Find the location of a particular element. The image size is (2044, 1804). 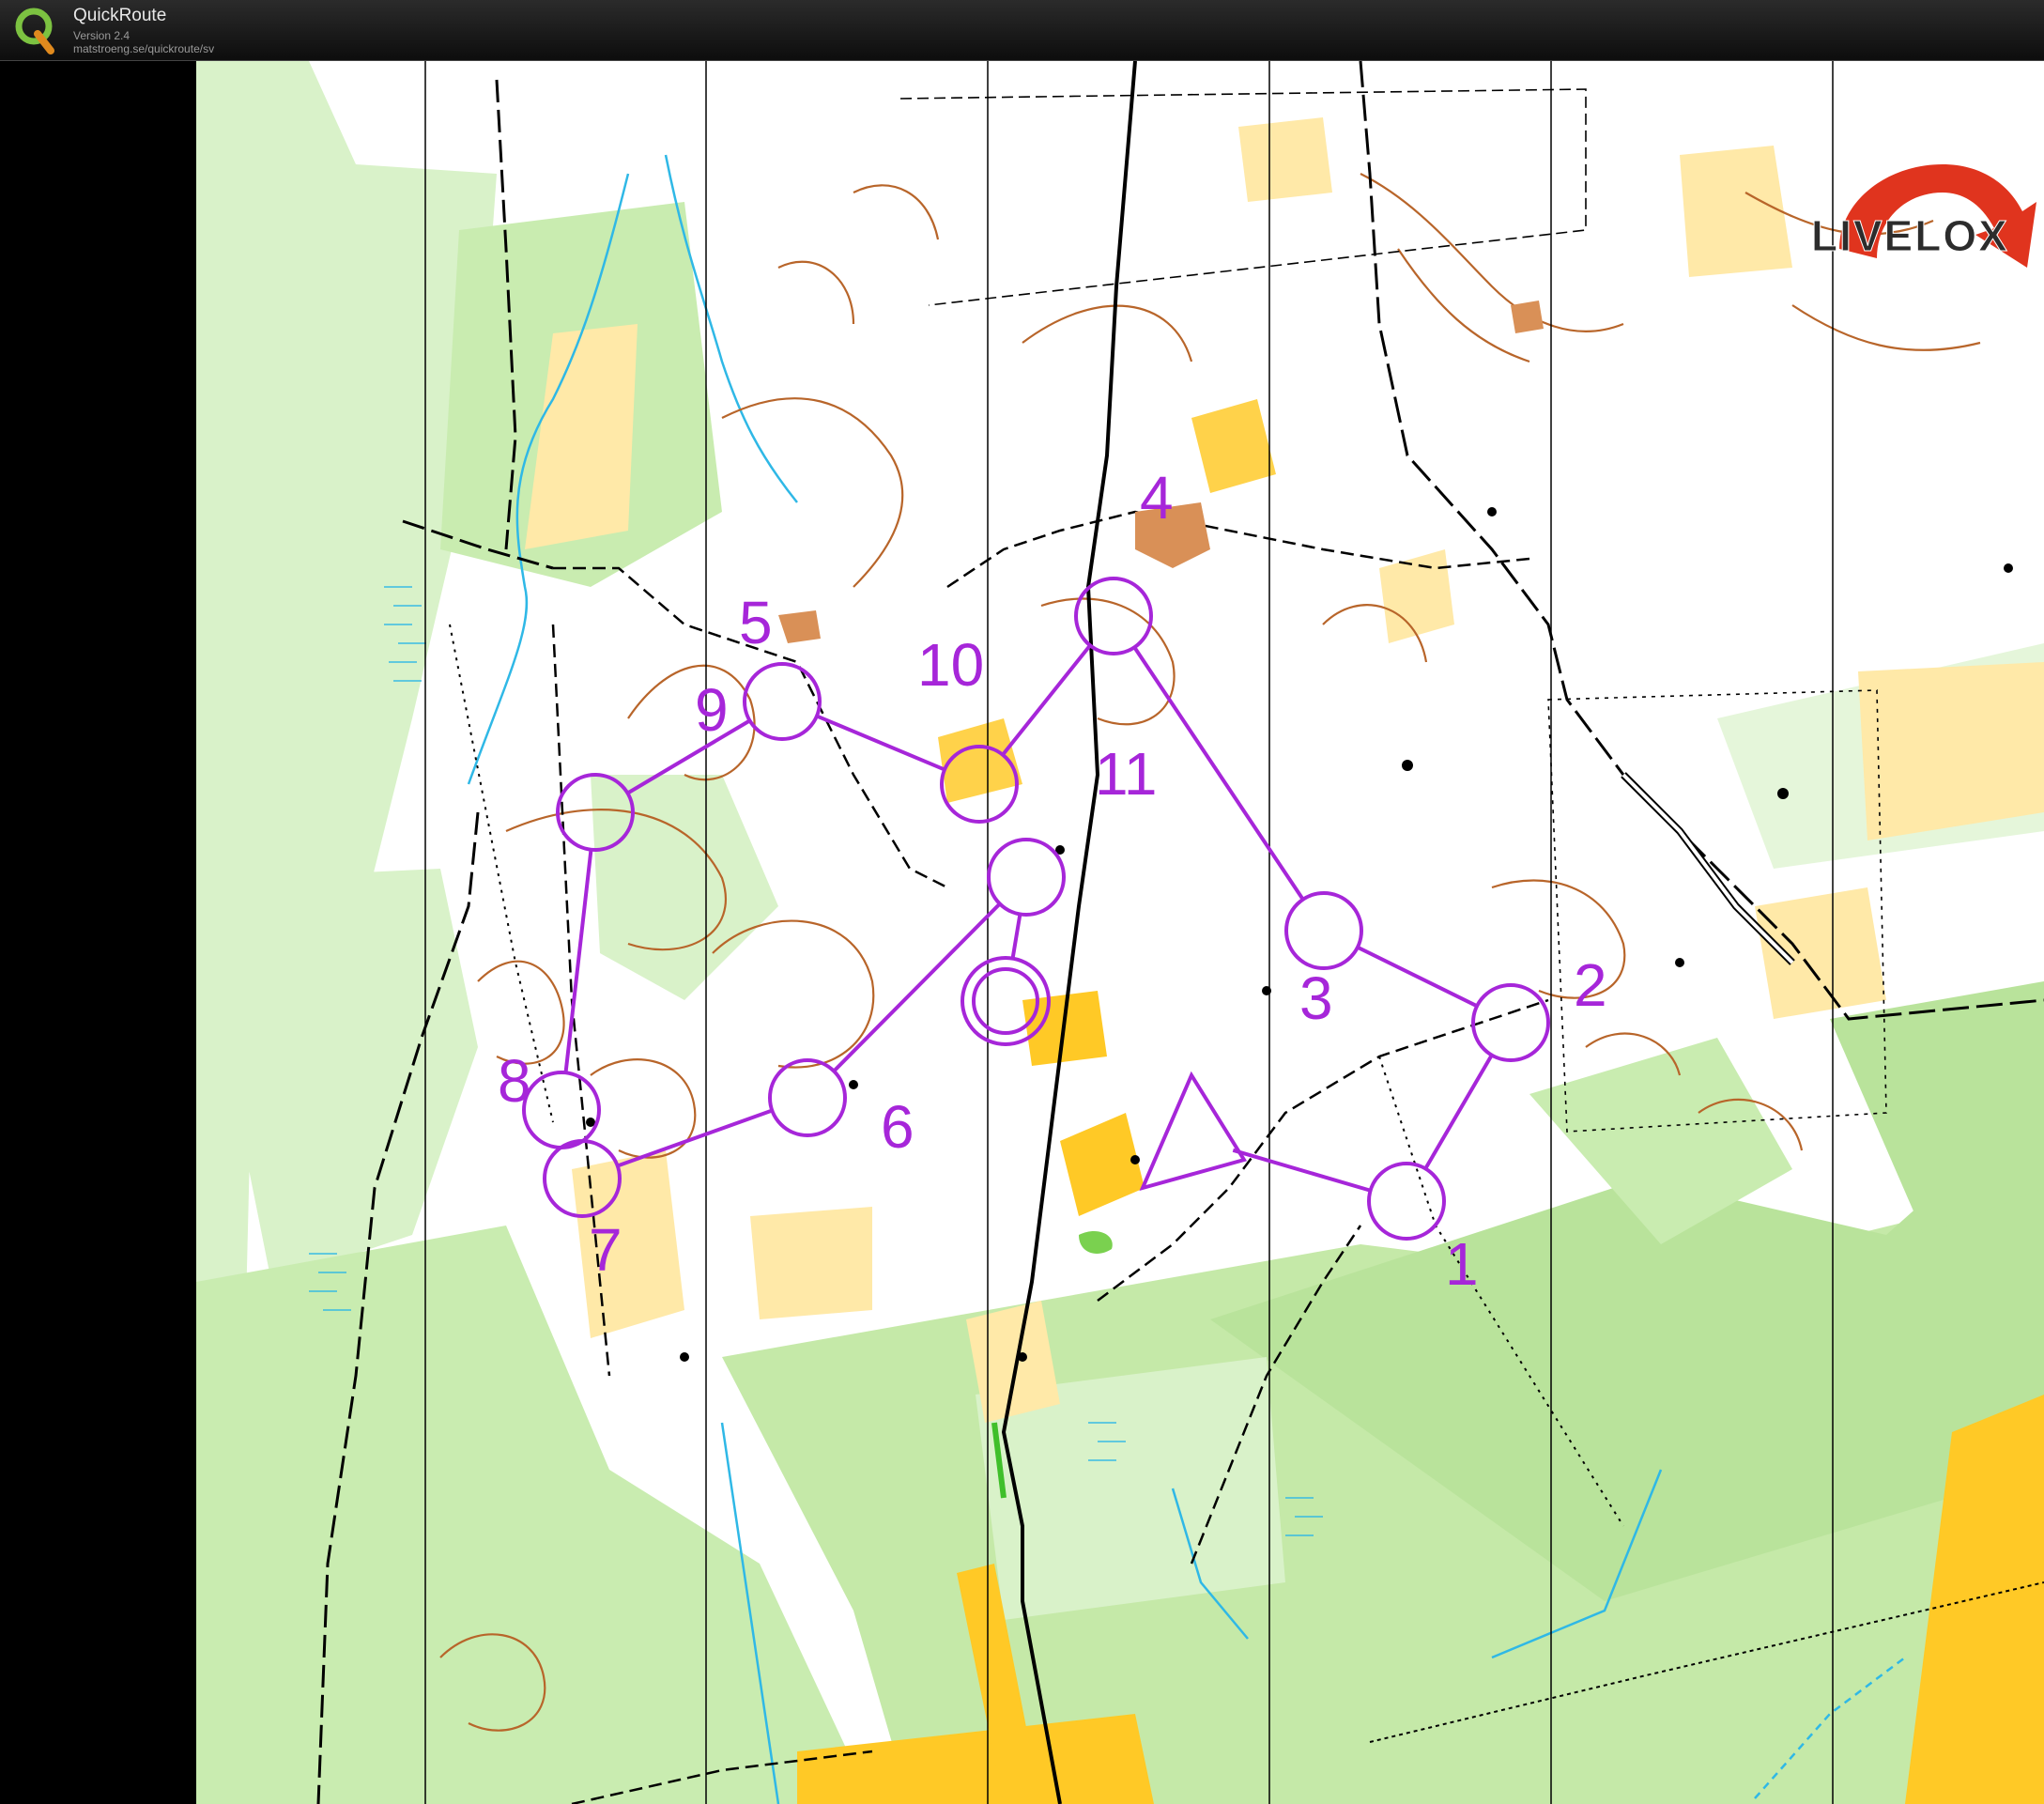

control-number-10: 10 is located at coordinates (950, 665).